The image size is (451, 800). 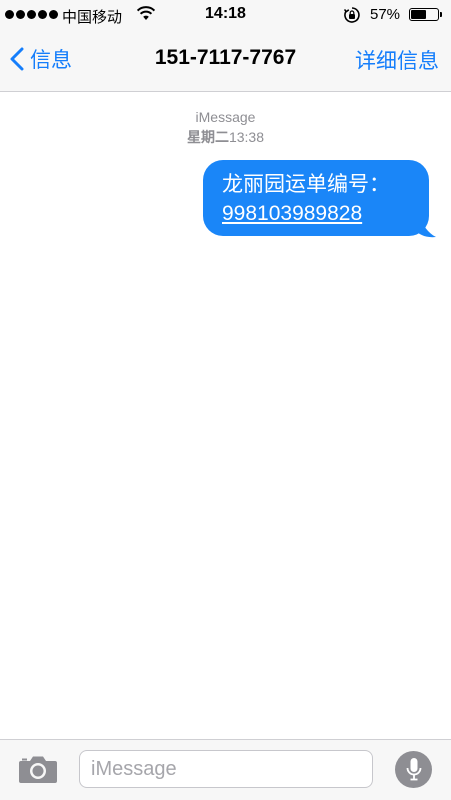 What do you see at coordinates (318, 213) in the screenshot?
I see `tracking-number-link: 998103989828` at bounding box center [318, 213].